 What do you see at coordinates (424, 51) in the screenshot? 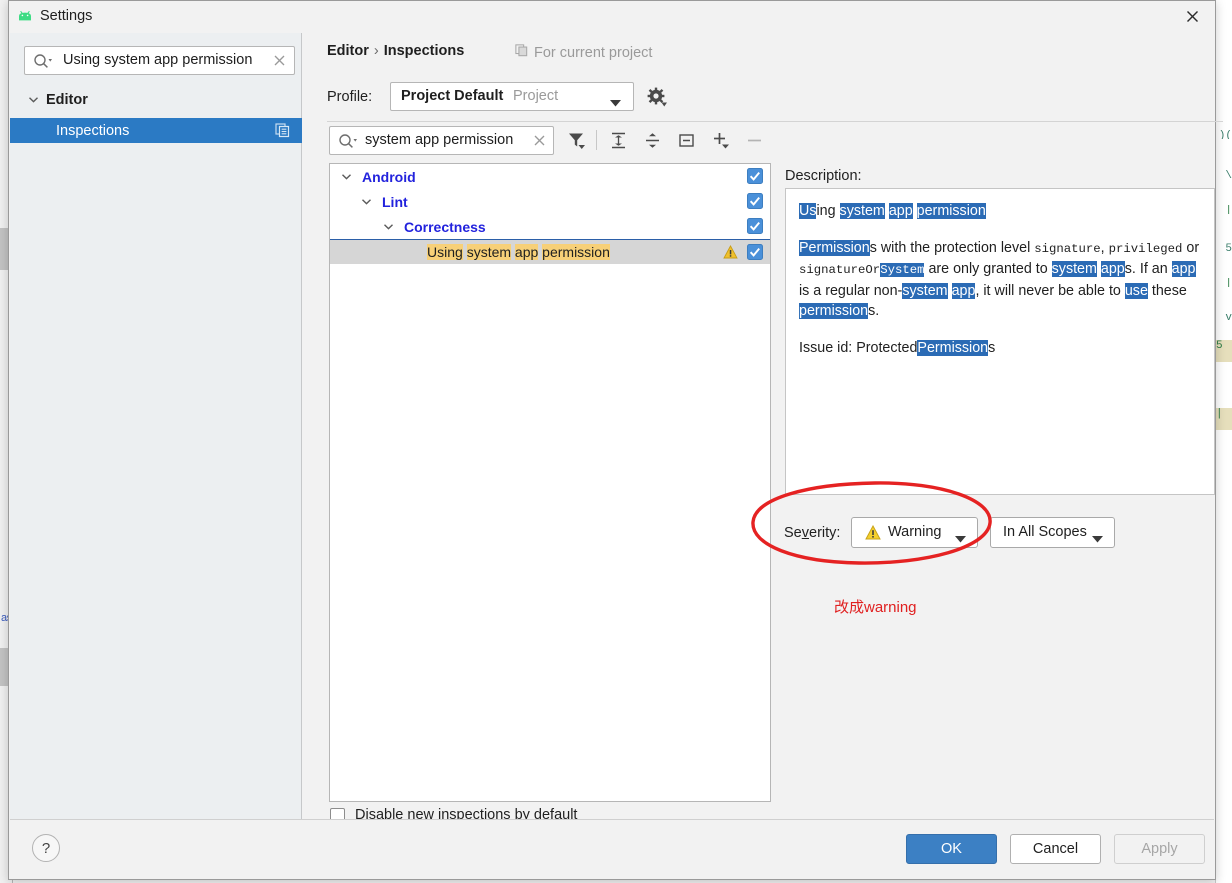
I see `breadcrumb-leaf: Inspections` at bounding box center [424, 51].